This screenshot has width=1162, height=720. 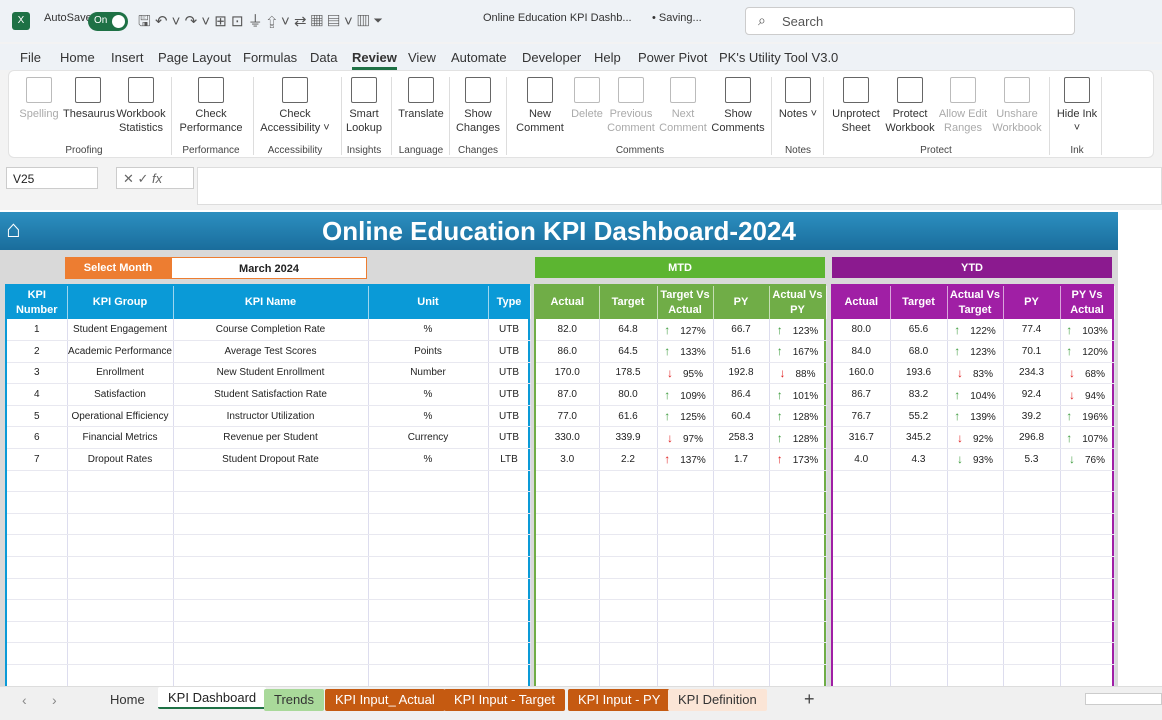 I want to click on menu-help: Help, so click(x=607, y=57).